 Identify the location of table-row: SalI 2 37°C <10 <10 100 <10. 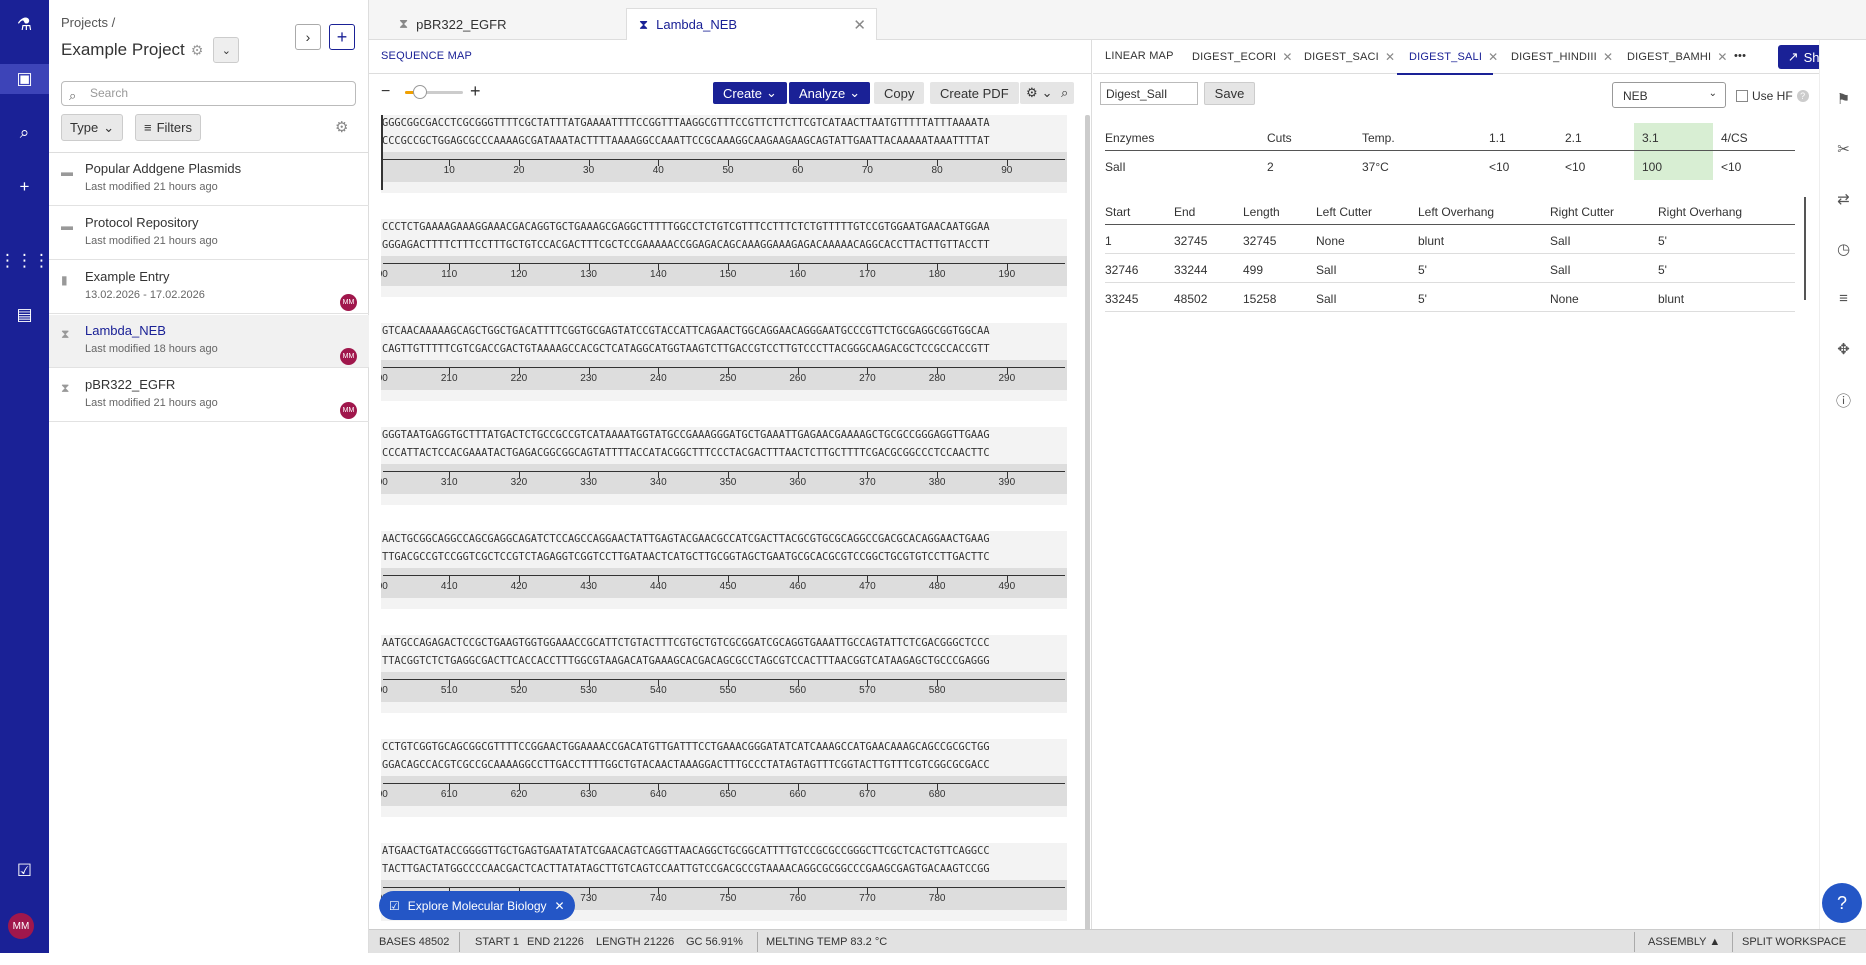
(1450, 166).